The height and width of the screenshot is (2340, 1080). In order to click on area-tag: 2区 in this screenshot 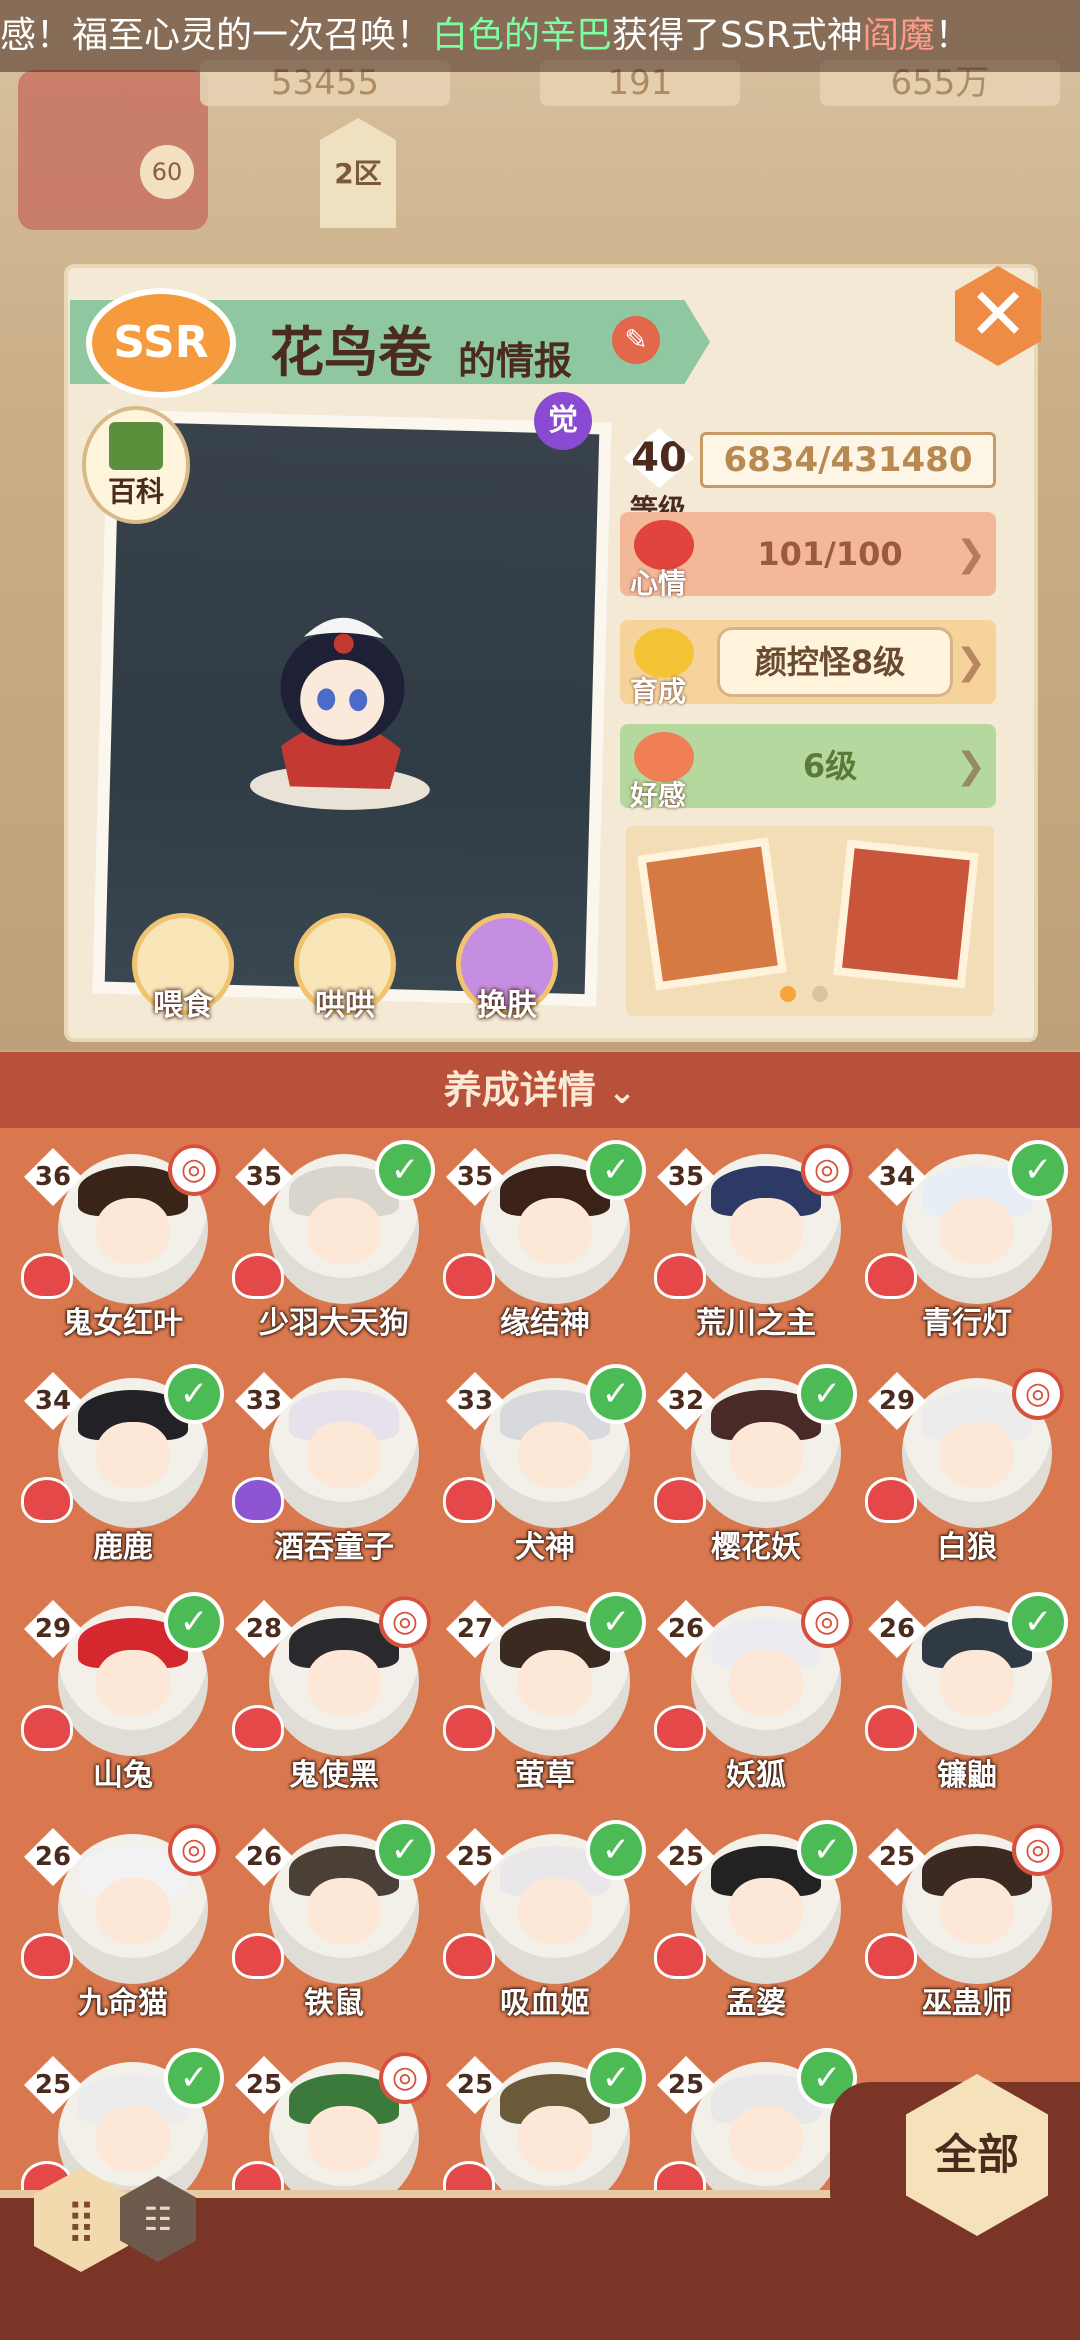, I will do `click(358, 173)`.